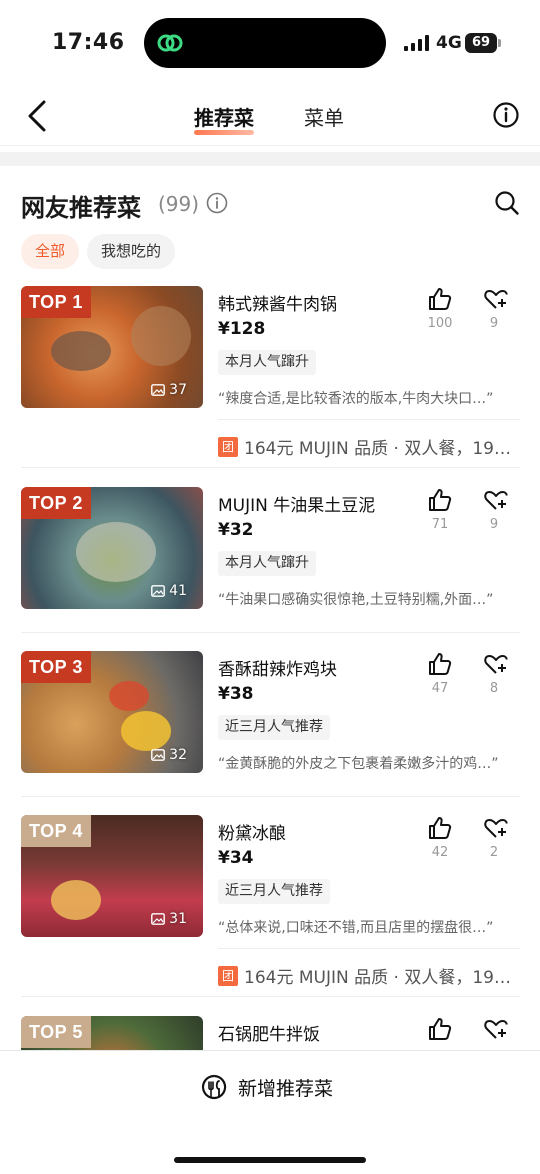 The image size is (540, 1174). Describe the element at coordinates (88, 42) in the screenshot. I see `status-time: 17:46` at that location.